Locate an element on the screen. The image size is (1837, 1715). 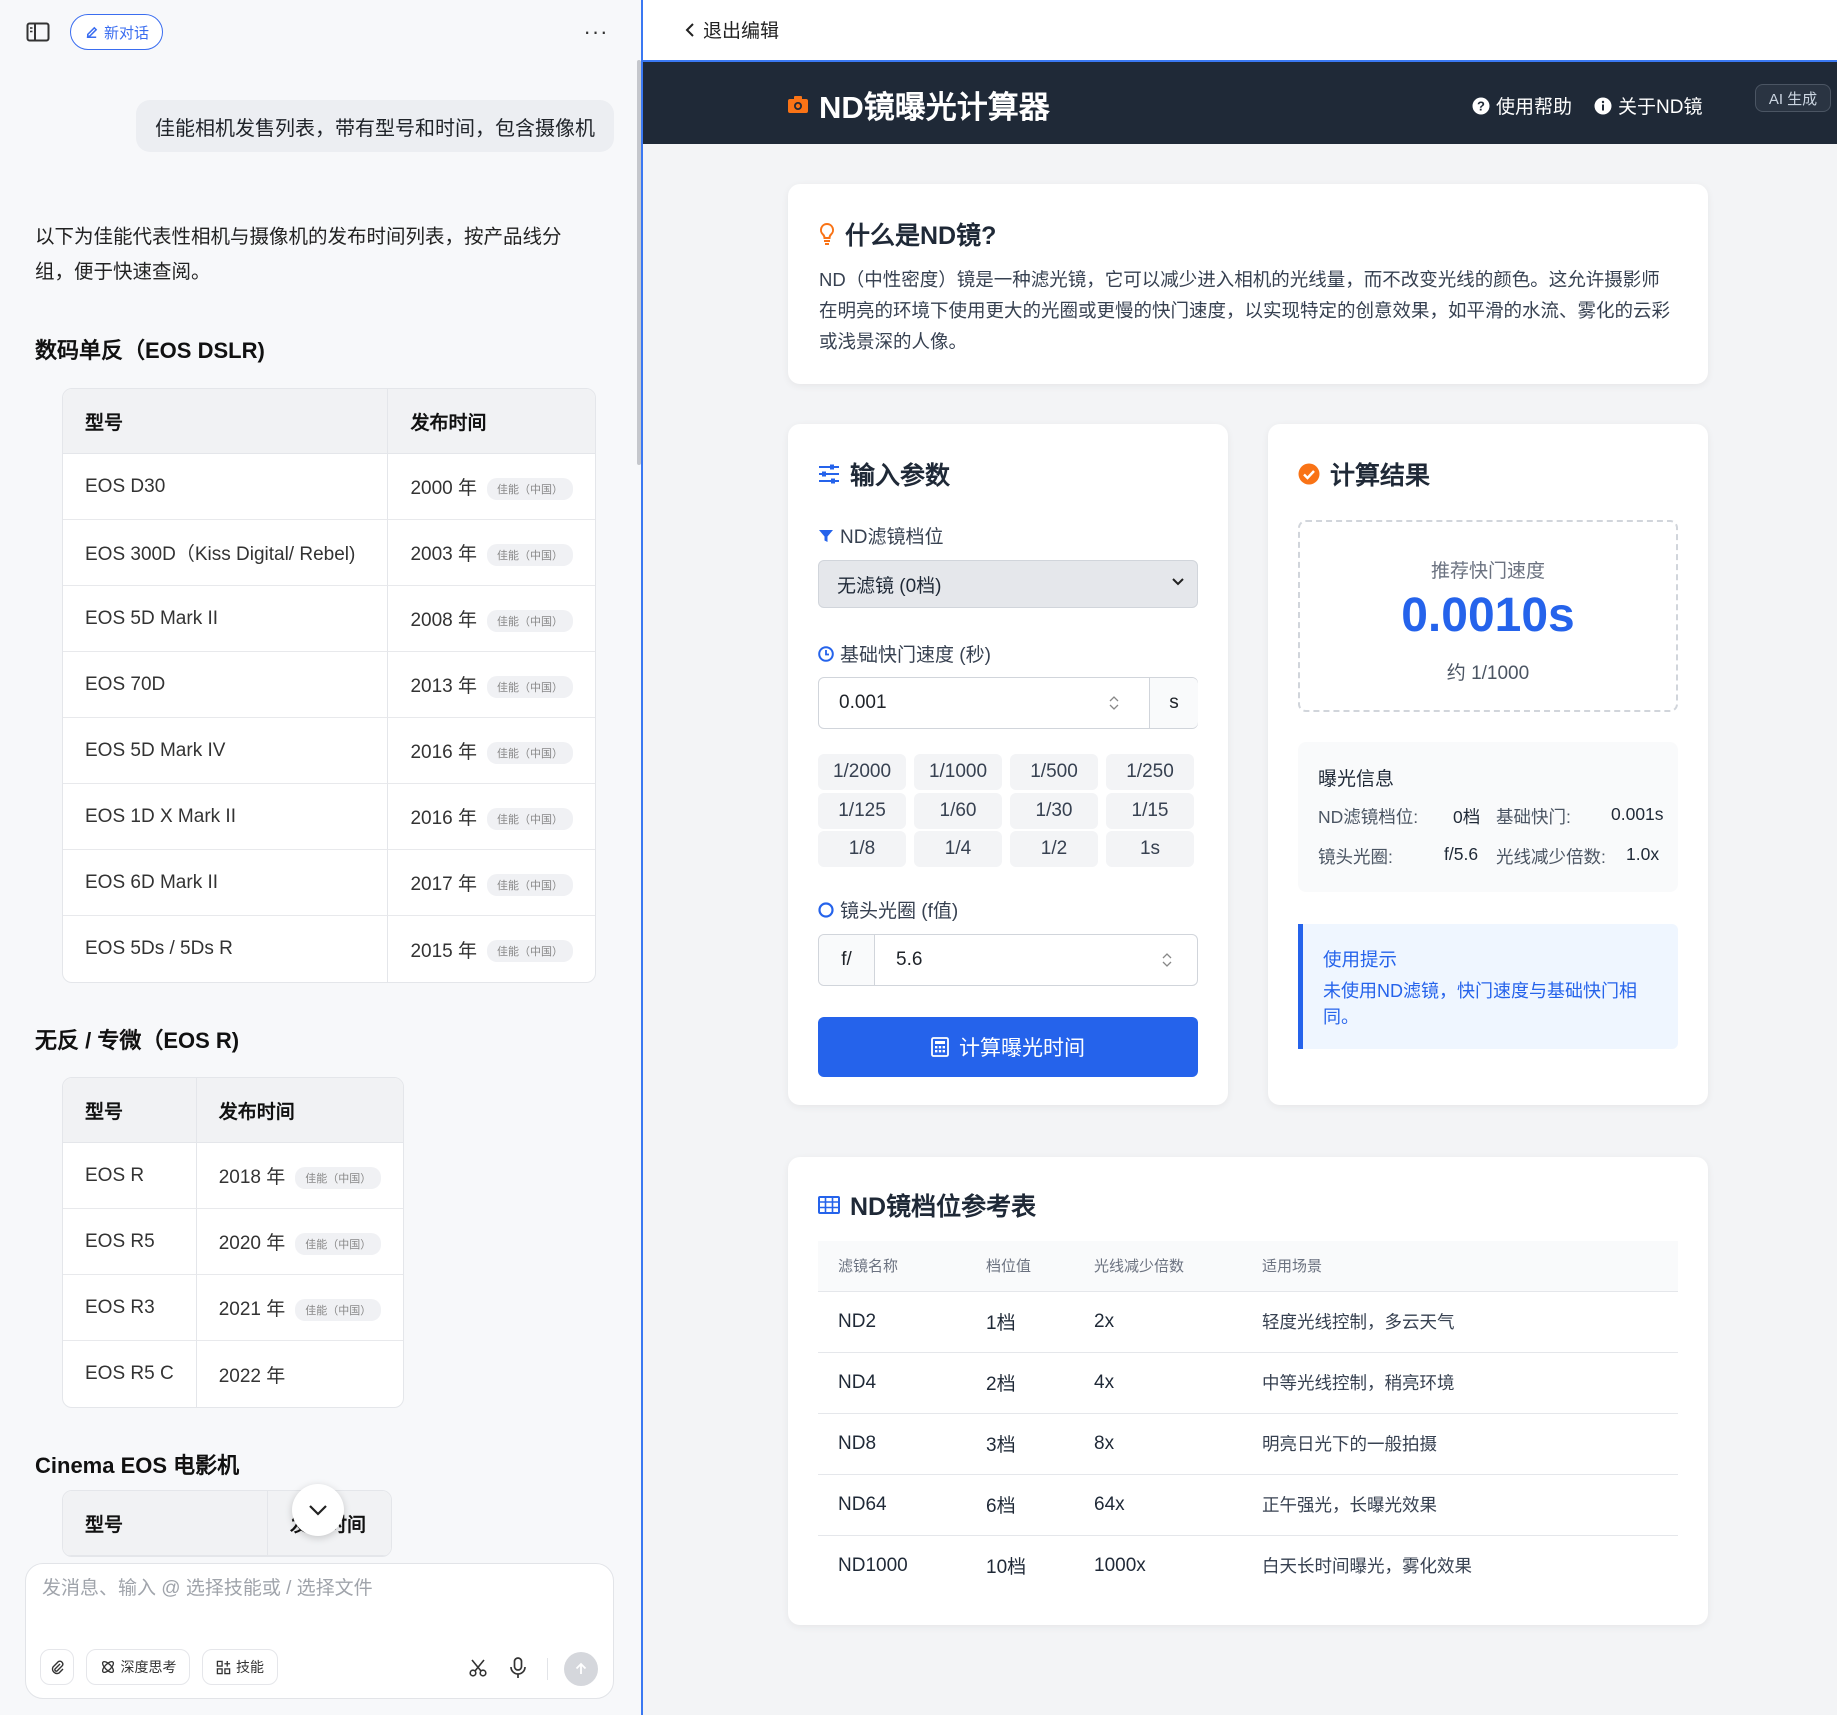
send-button is located at coordinates (581, 1669).